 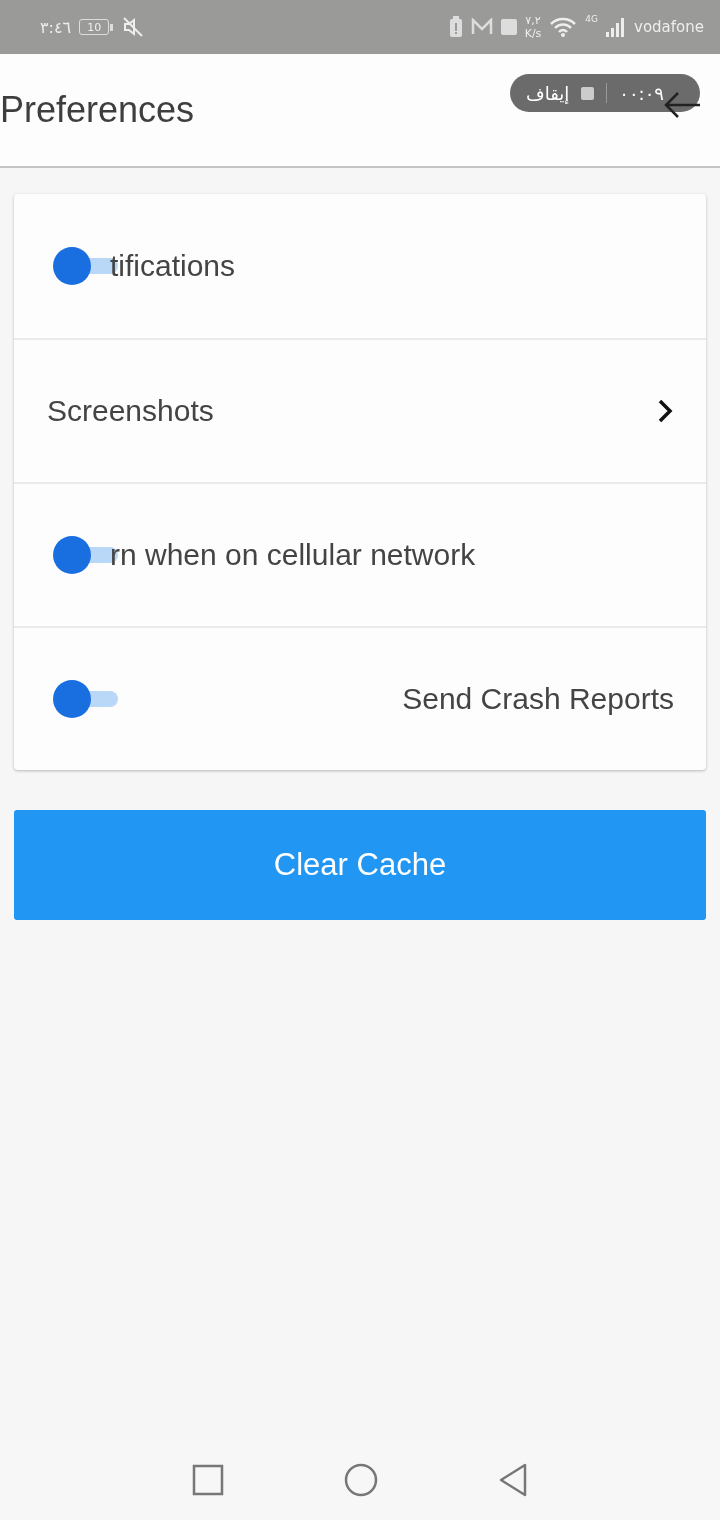 What do you see at coordinates (455, 27) in the screenshot?
I see `battery-alert-icon` at bounding box center [455, 27].